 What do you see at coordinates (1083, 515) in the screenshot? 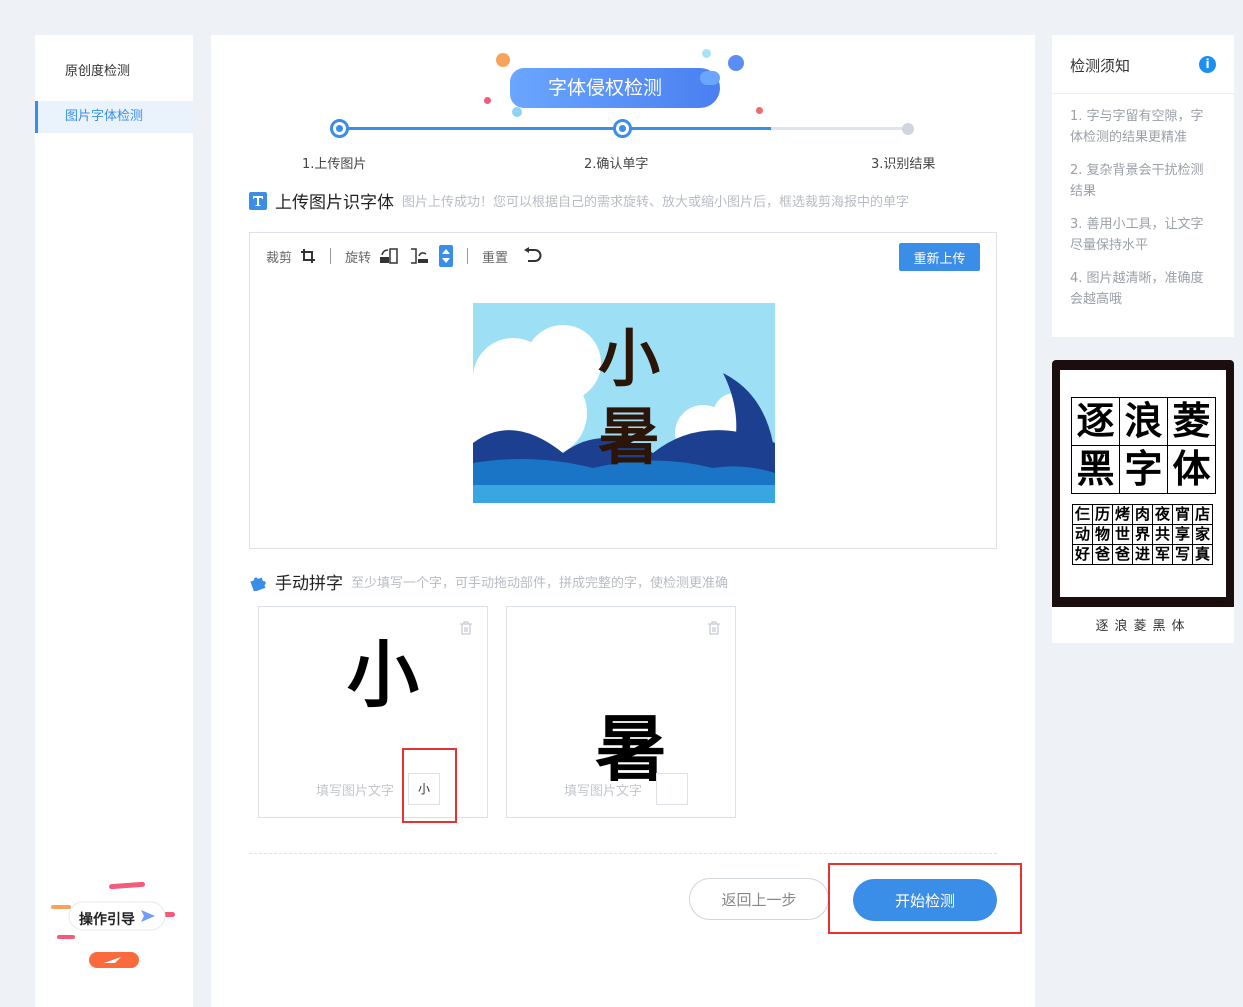
I see `font-sample-char: 仨` at bounding box center [1083, 515].